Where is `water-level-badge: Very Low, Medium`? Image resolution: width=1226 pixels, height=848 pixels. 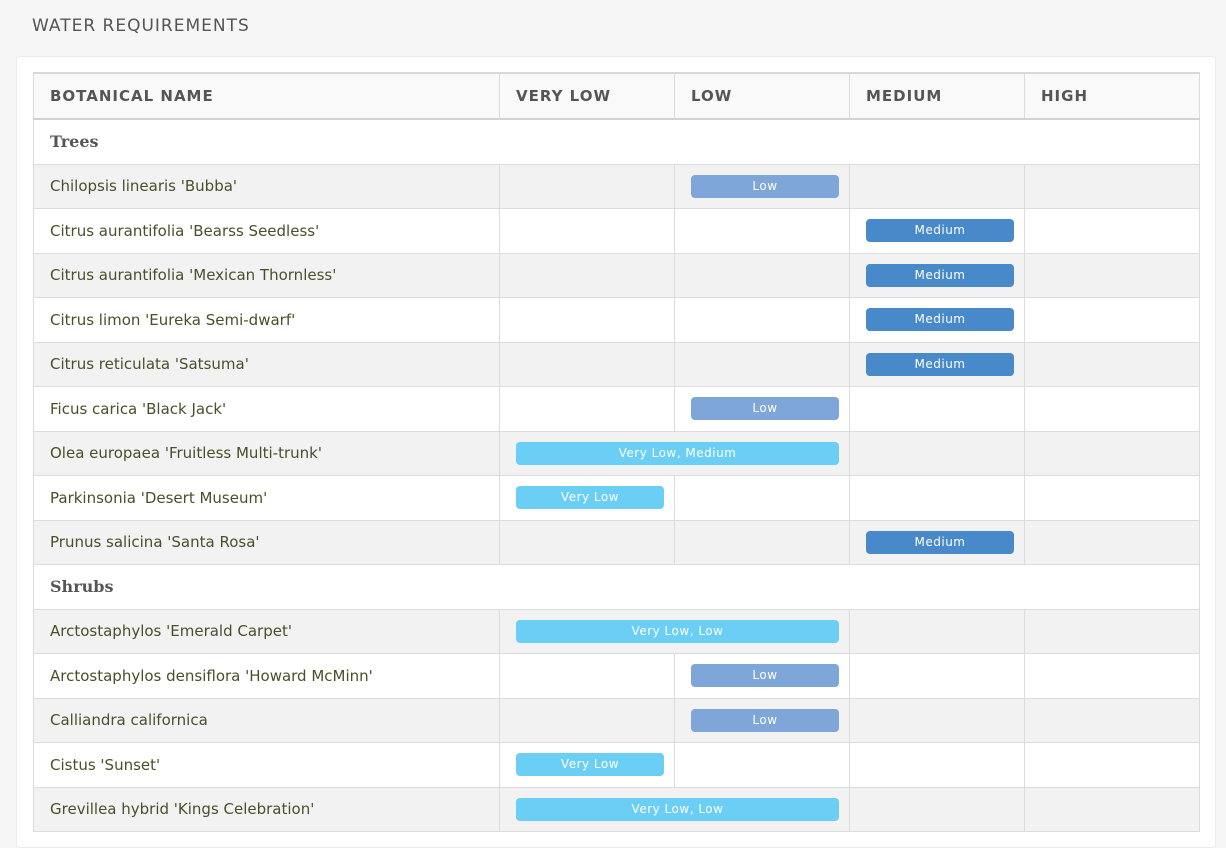
water-level-badge: Very Low, Medium is located at coordinates (677, 453).